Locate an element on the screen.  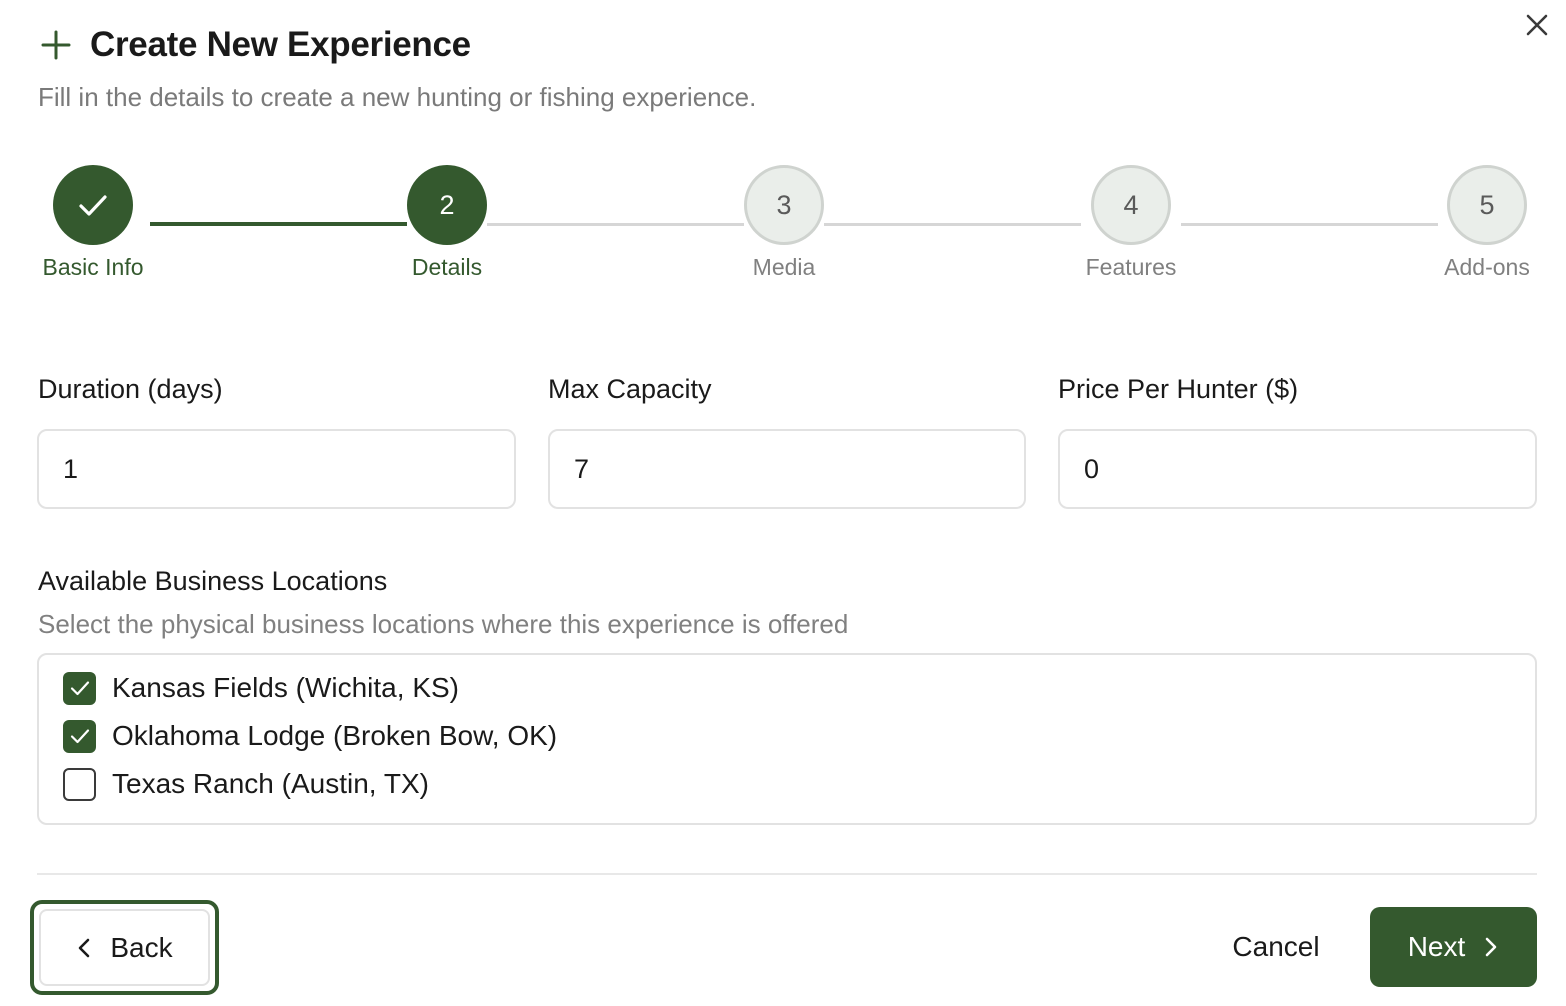
step-label-basic-info: Basic Info is located at coordinates (93, 267).